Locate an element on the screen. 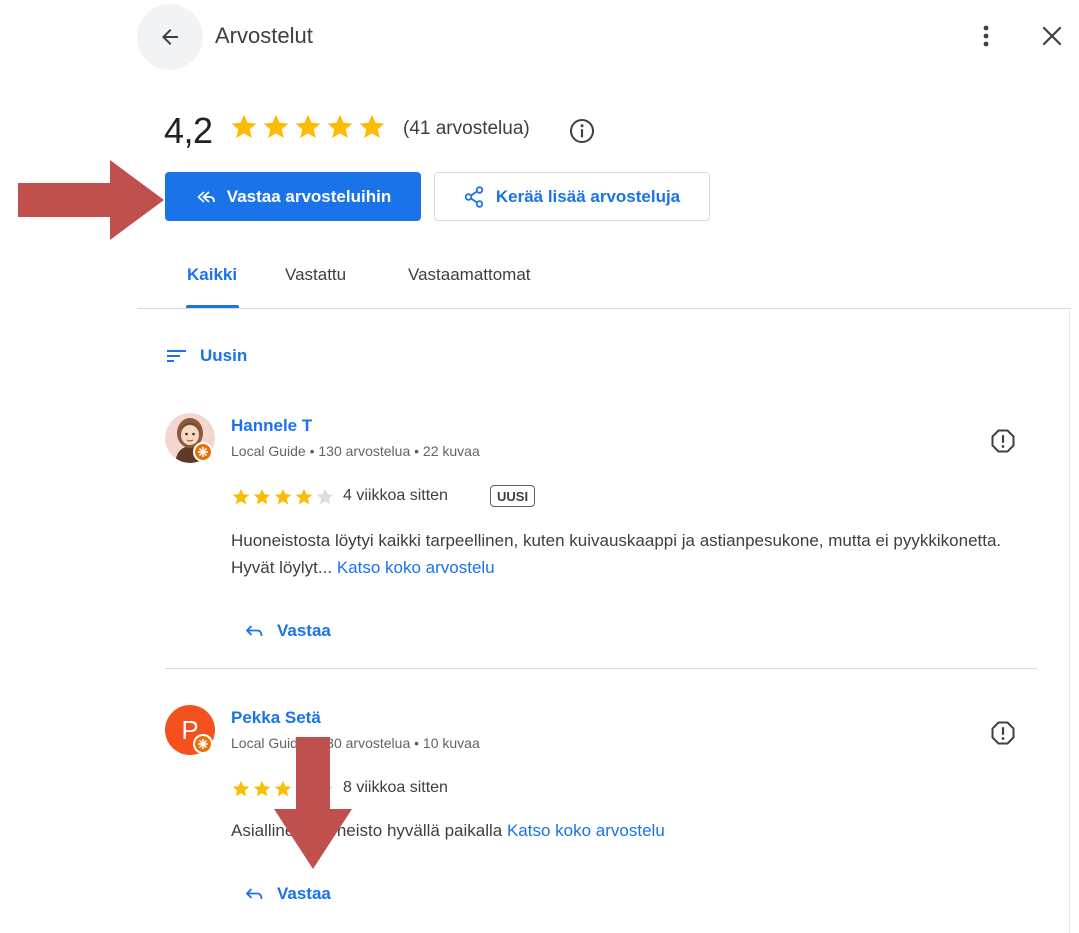 This screenshot has width=1079, height=933. average-rating: 4,2 is located at coordinates (188, 130).